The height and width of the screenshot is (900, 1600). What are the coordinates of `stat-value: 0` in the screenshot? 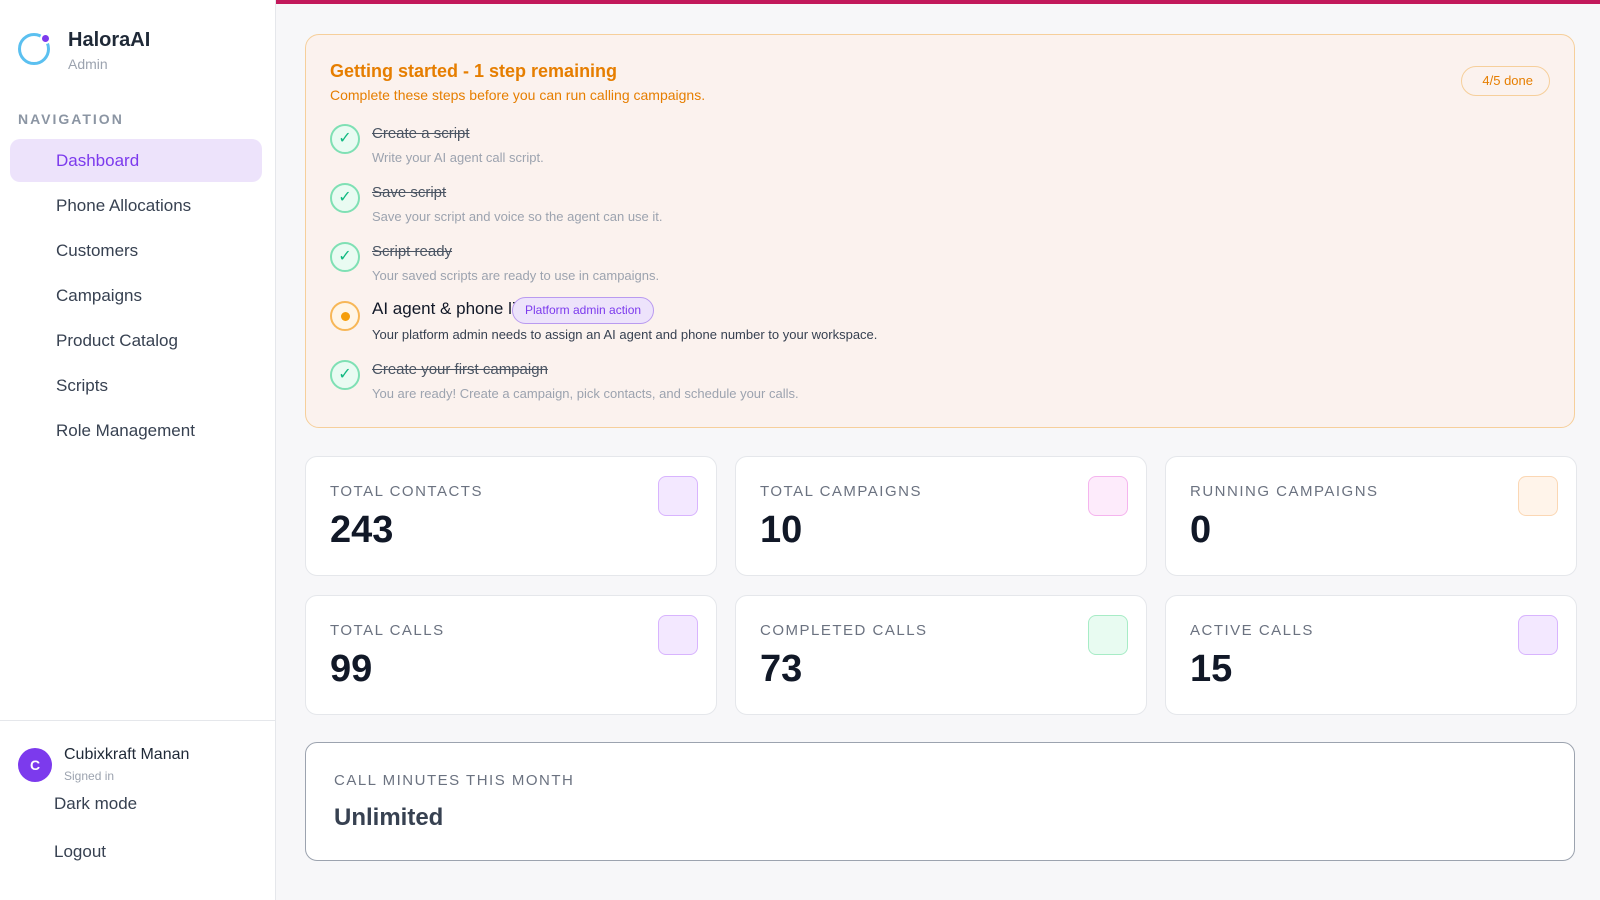 It's located at (1201, 530).